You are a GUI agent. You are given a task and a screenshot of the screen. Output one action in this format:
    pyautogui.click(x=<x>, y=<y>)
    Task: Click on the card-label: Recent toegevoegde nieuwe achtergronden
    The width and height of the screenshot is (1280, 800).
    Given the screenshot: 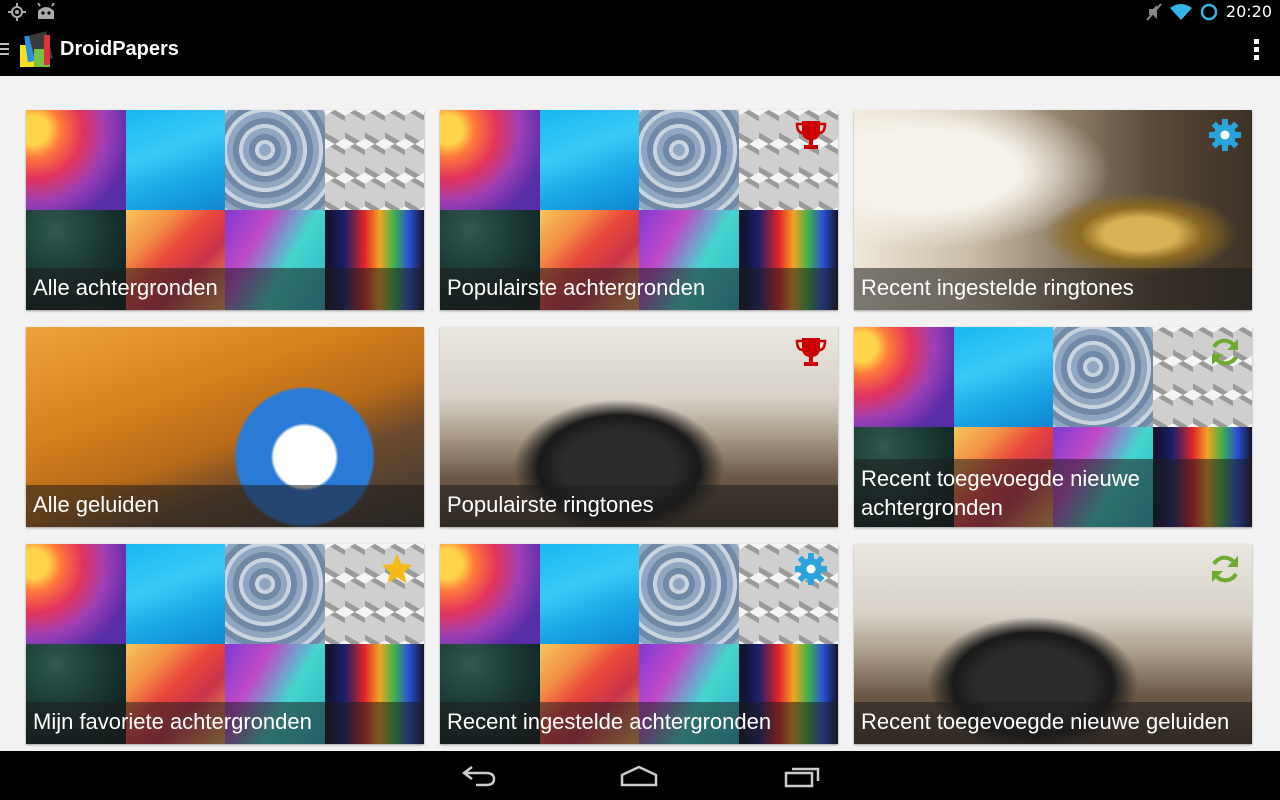 What is the action you would take?
    pyautogui.click(x=1053, y=493)
    